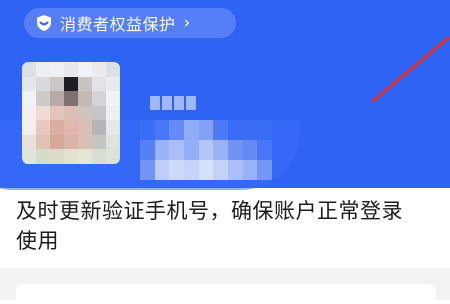 This screenshot has width=450, height=304. Describe the element at coordinates (206, 150) in the screenshot. I see `user-info-blurred` at that location.